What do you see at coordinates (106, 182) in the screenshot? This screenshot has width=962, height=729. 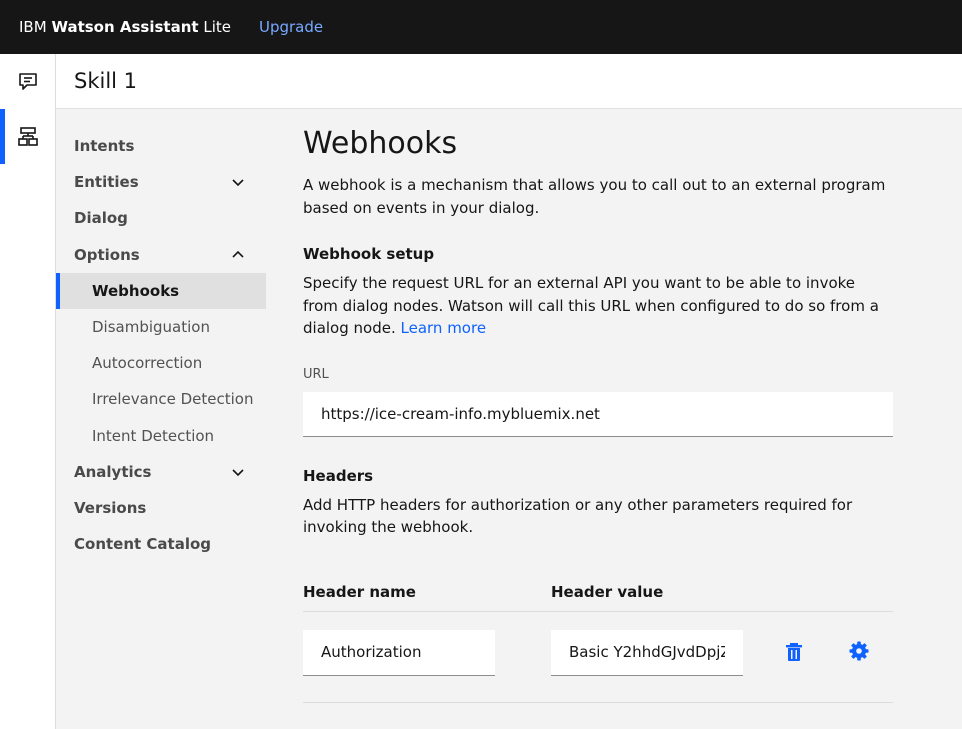 I see `nav-entities-label: Entities` at bounding box center [106, 182].